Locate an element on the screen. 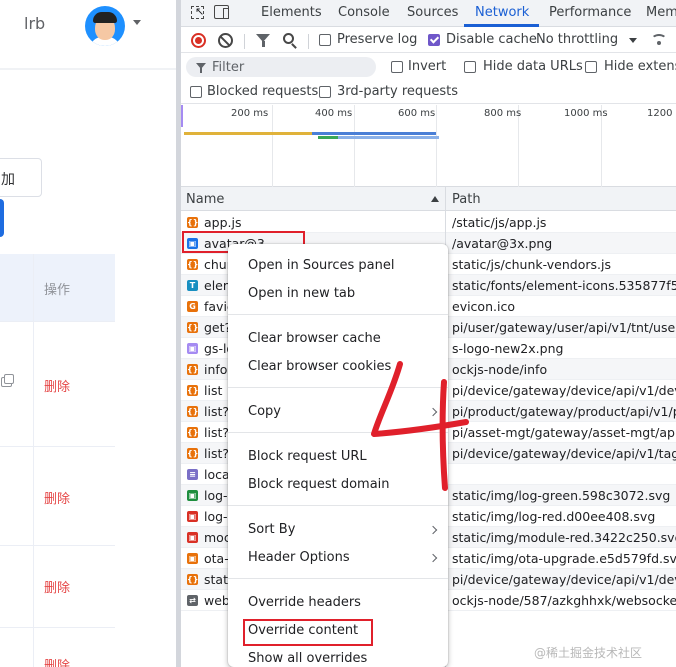 The width and height of the screenshot is (676, 667). search-icon is located at coordinates (288, 38).